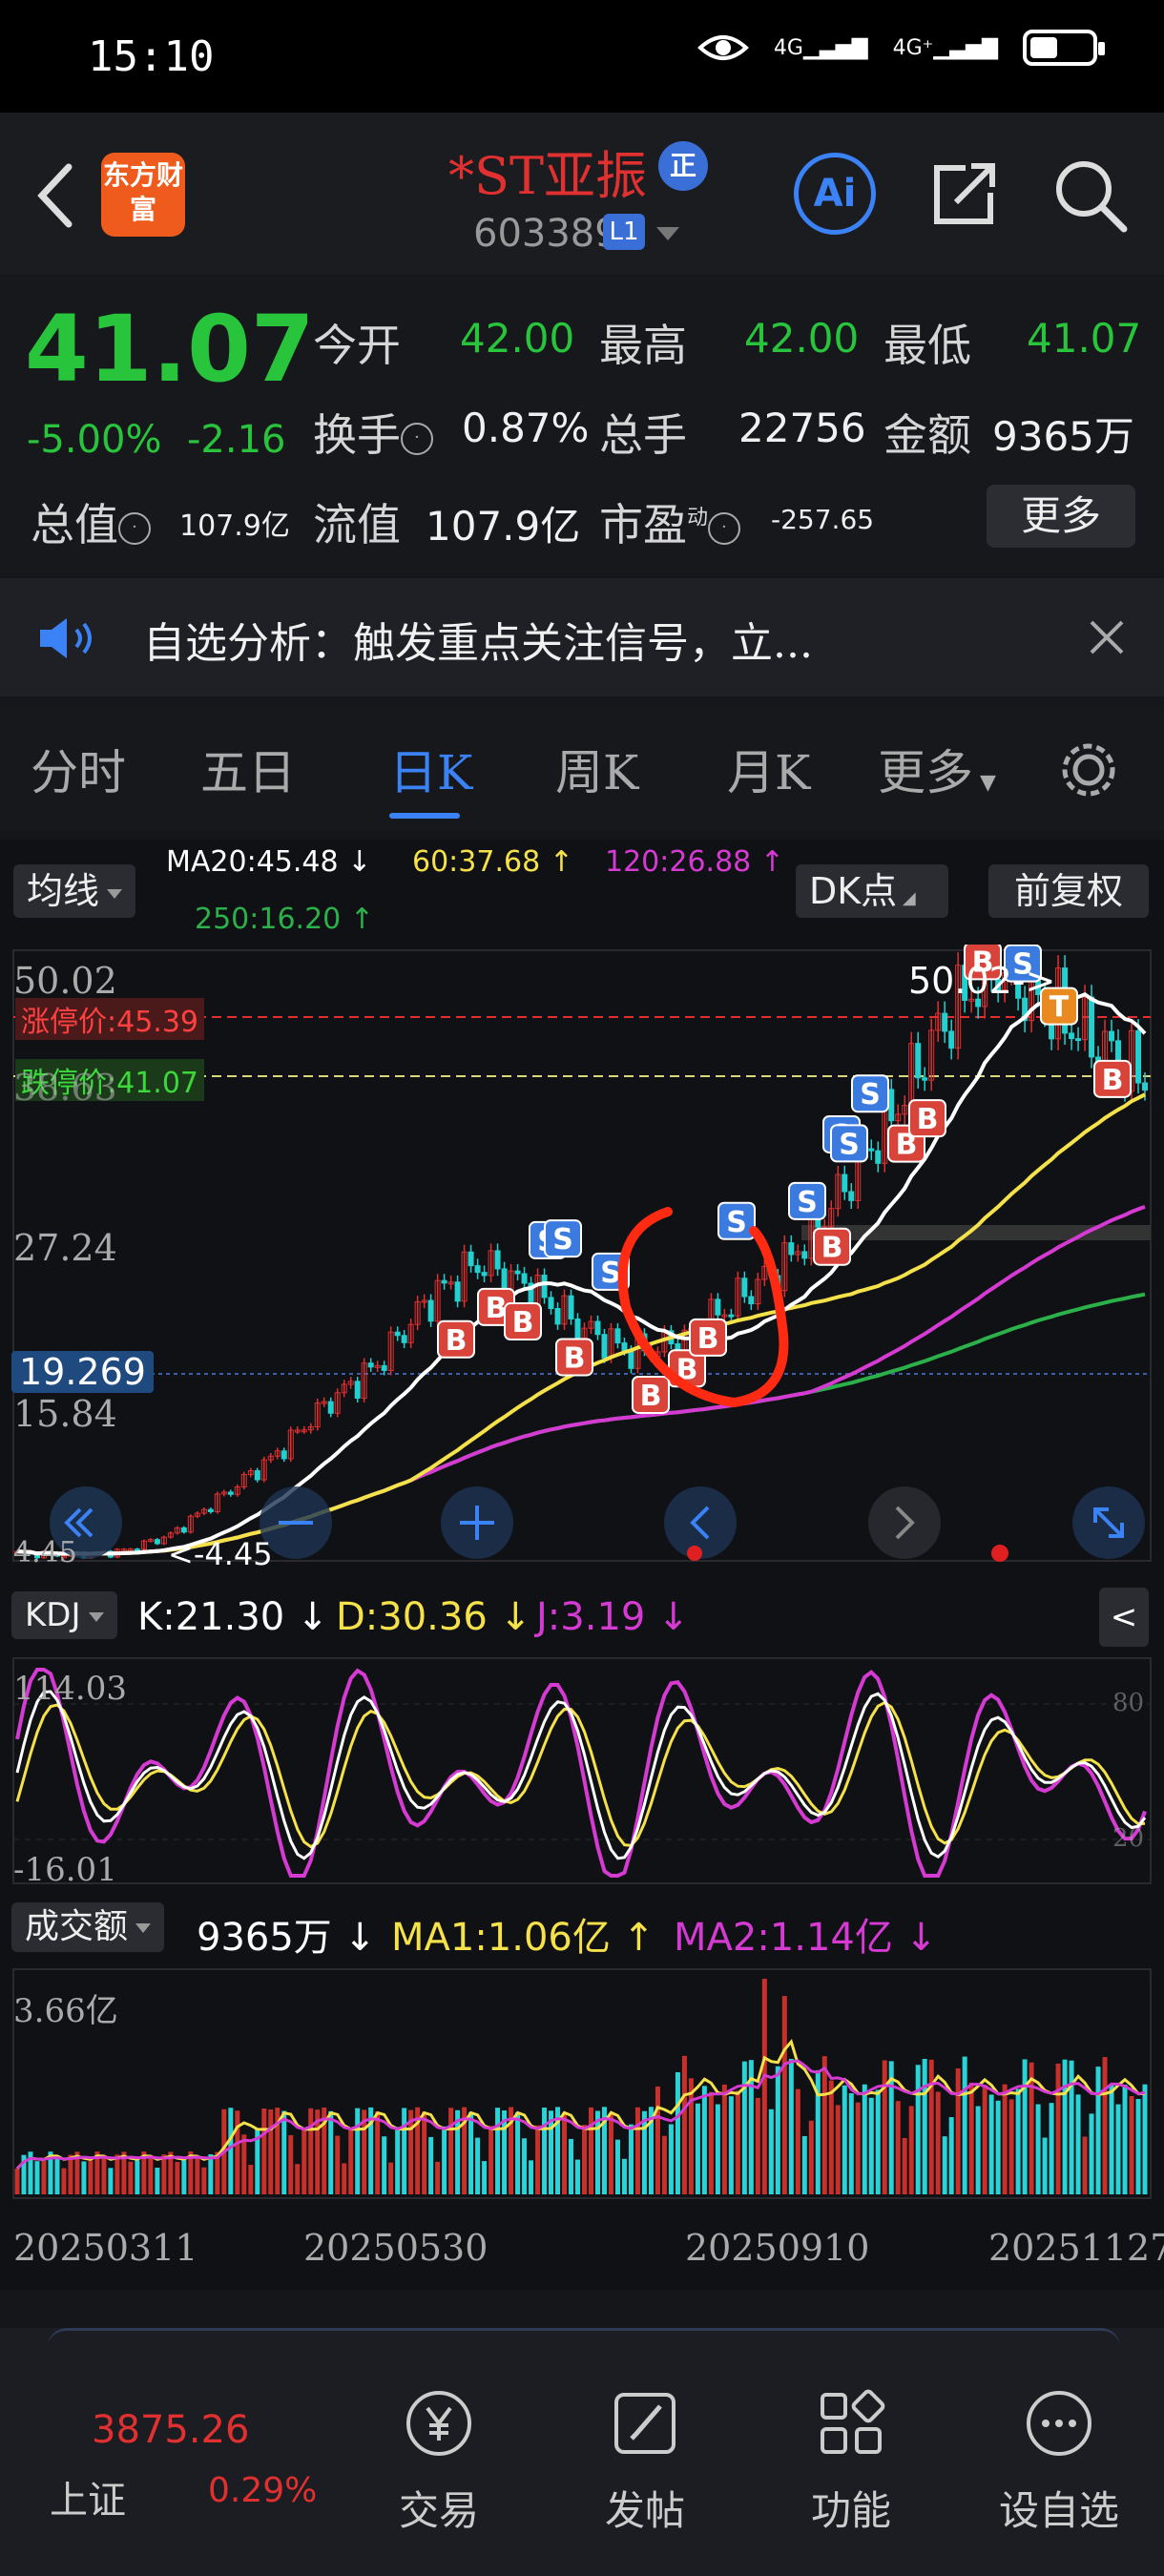 The width and height of the screenshot is (1164, 2576). I want to click on more-button: 更多, so click(1061, 516).